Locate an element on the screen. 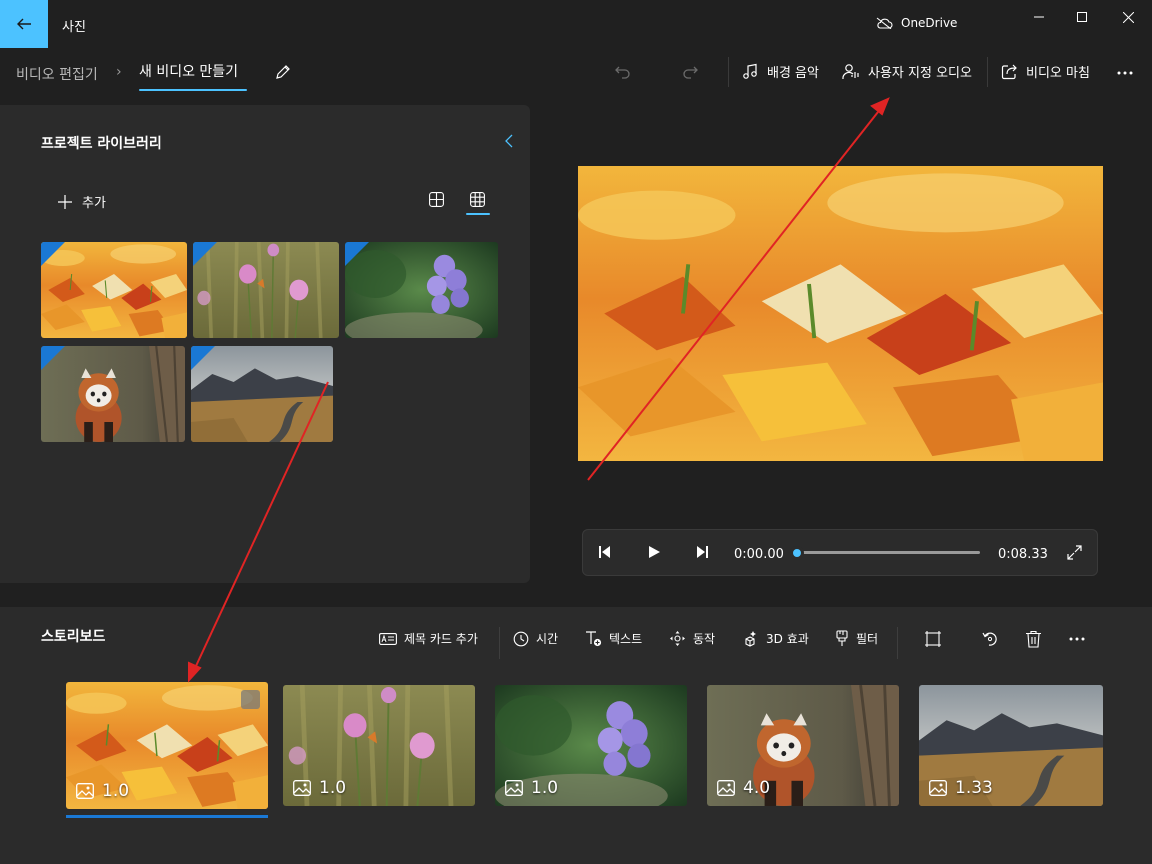 The image size is (1152, 864). rotate-button is located at coordinates (990, 639).